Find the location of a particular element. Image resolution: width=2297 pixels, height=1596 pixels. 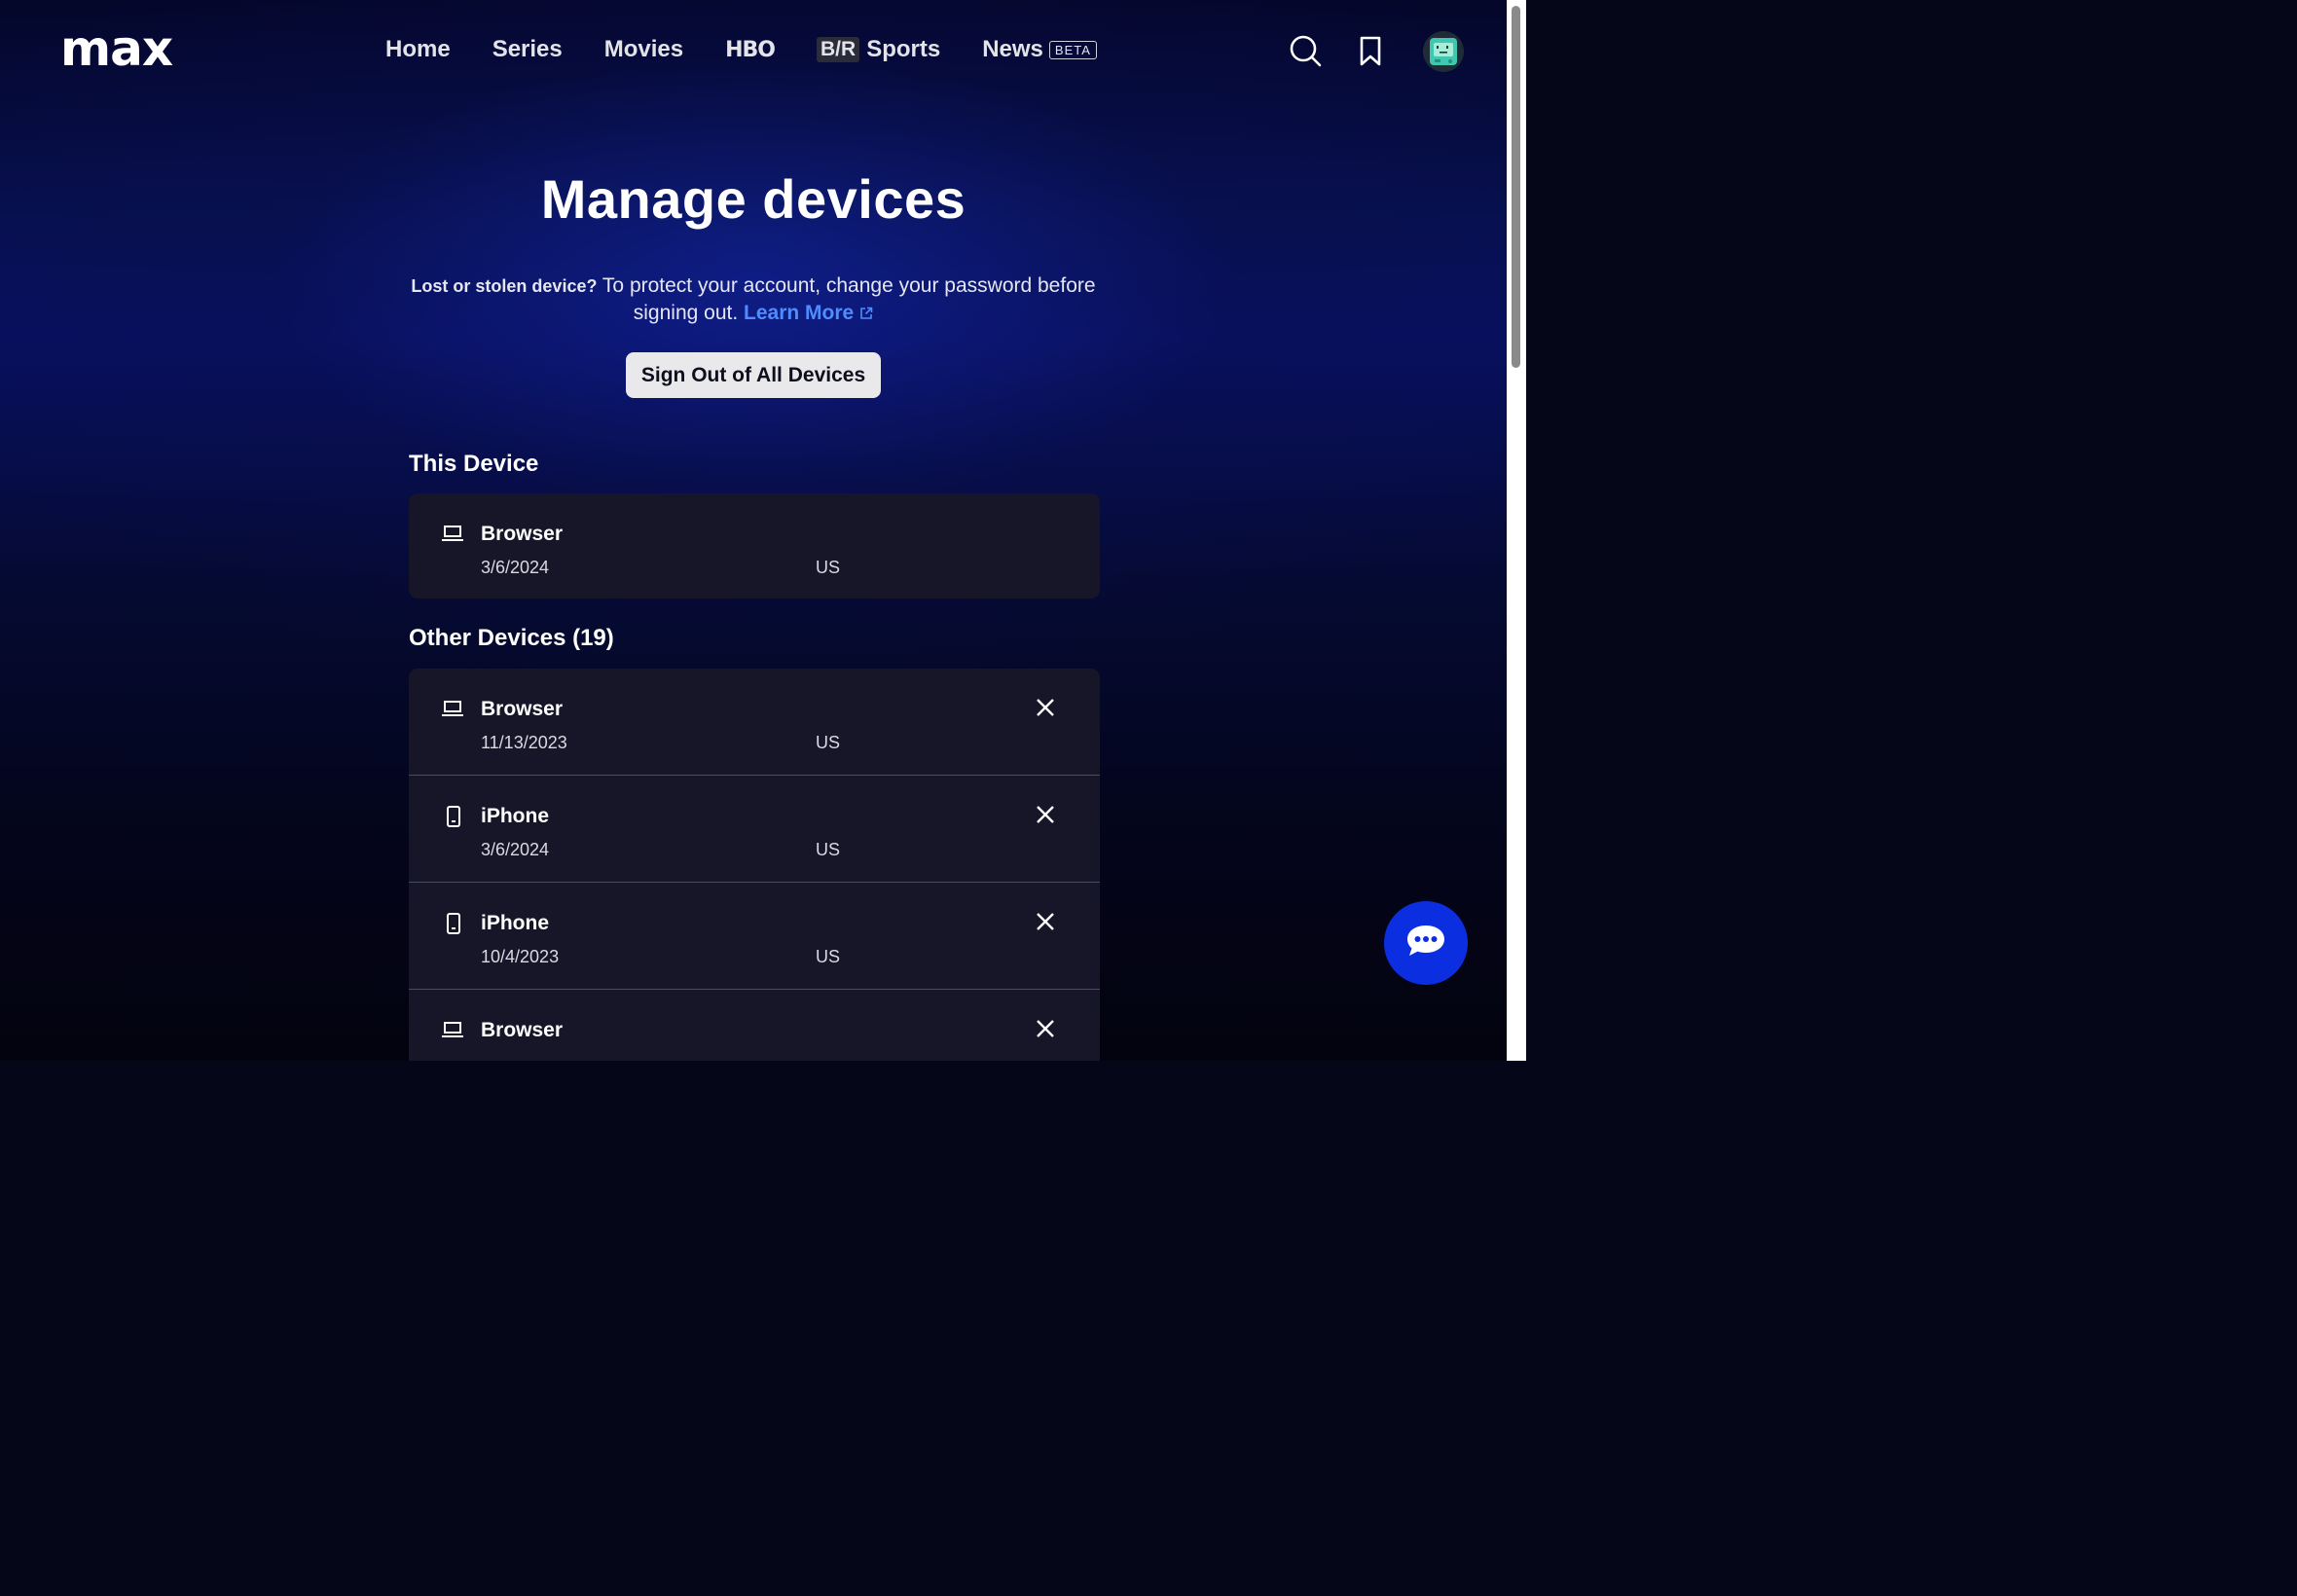

search-icon is located at coordinates (1305, 53).